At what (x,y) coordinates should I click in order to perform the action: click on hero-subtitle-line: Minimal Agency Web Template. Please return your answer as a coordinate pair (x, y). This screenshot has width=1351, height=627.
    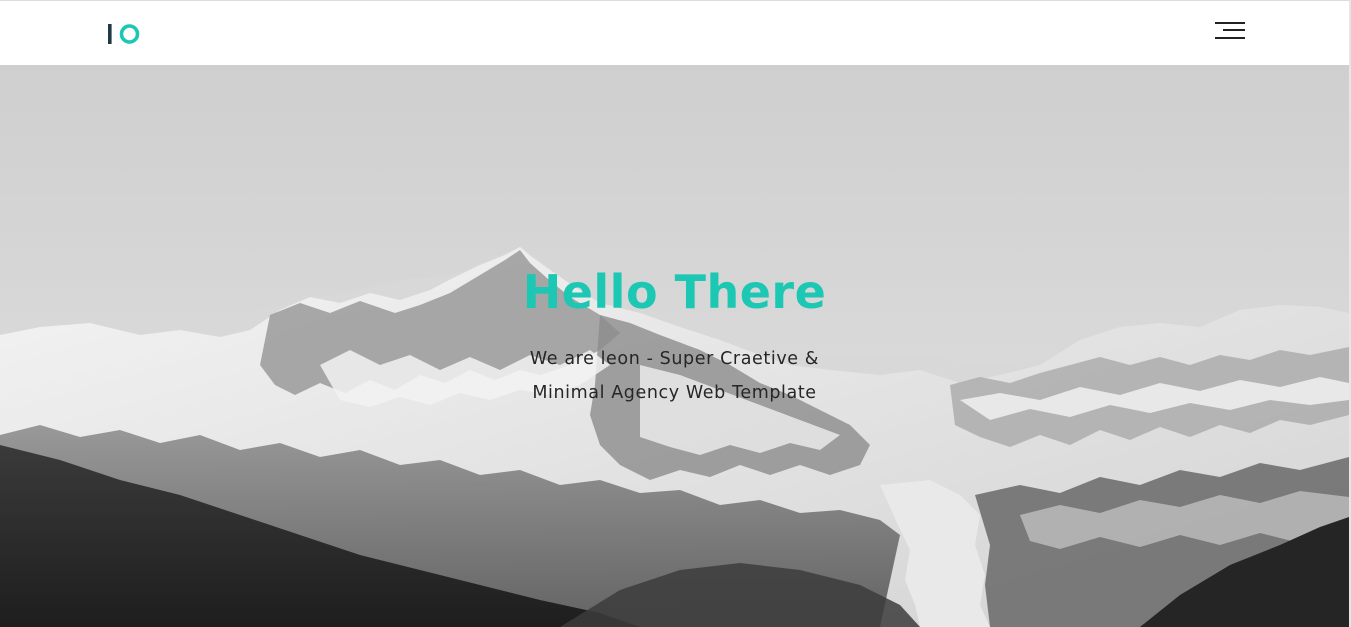
    Looking at the image, I should click on (674, 393).